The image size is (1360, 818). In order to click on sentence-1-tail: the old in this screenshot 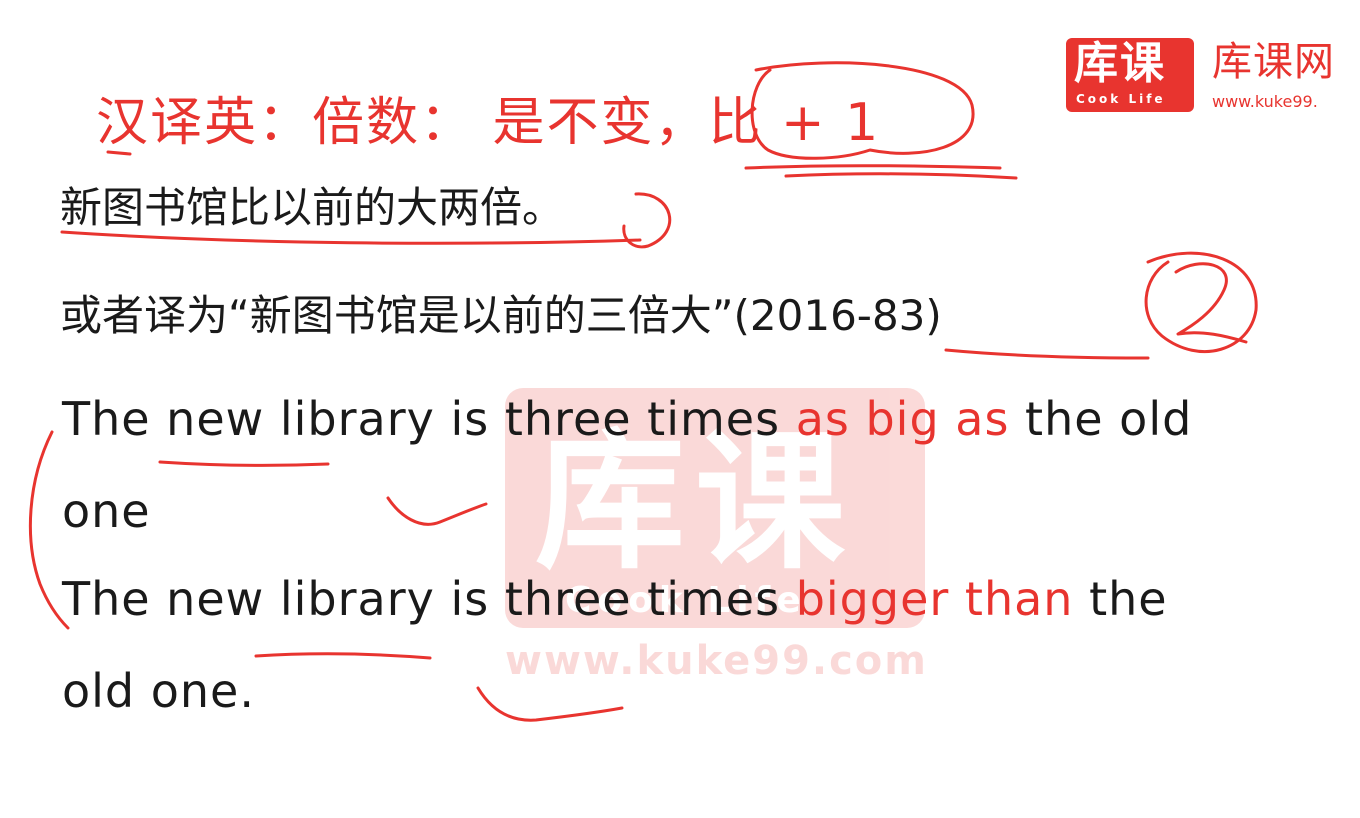, I will do `click(1101, 419)`.